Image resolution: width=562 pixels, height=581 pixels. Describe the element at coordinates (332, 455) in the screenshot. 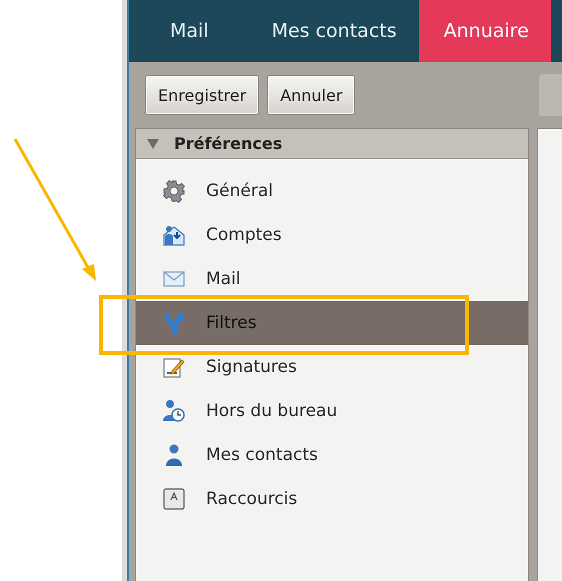

I see `preference-item: Mes contacts` at that location.